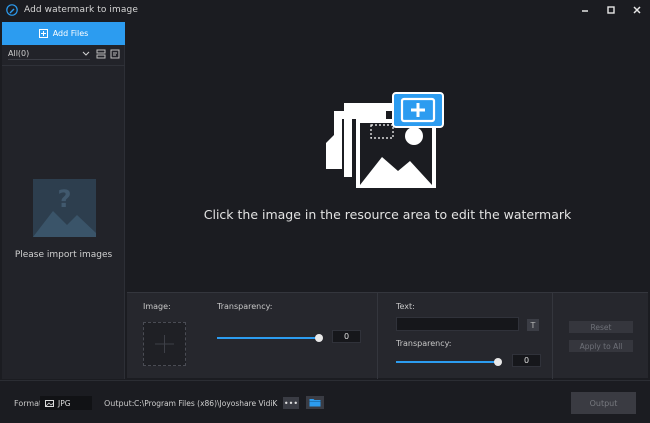 The image size is (650, 423). I want to click on format-value: JPG, so click(64, 403).